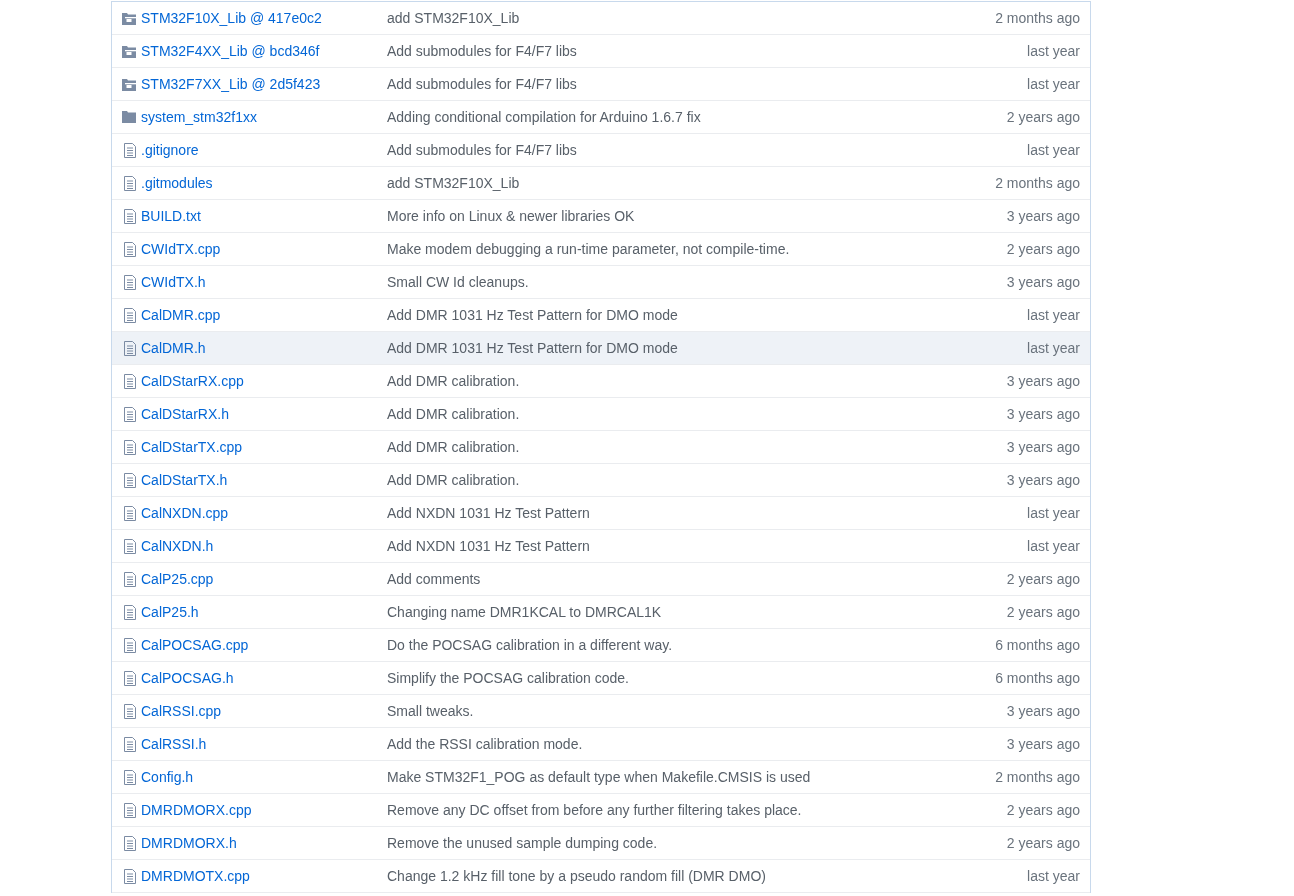 The image size is (1294, 896). Describe the element at coordinates (264, 612) in the screenshot. I see `file-link: CalP25.h` at that location.